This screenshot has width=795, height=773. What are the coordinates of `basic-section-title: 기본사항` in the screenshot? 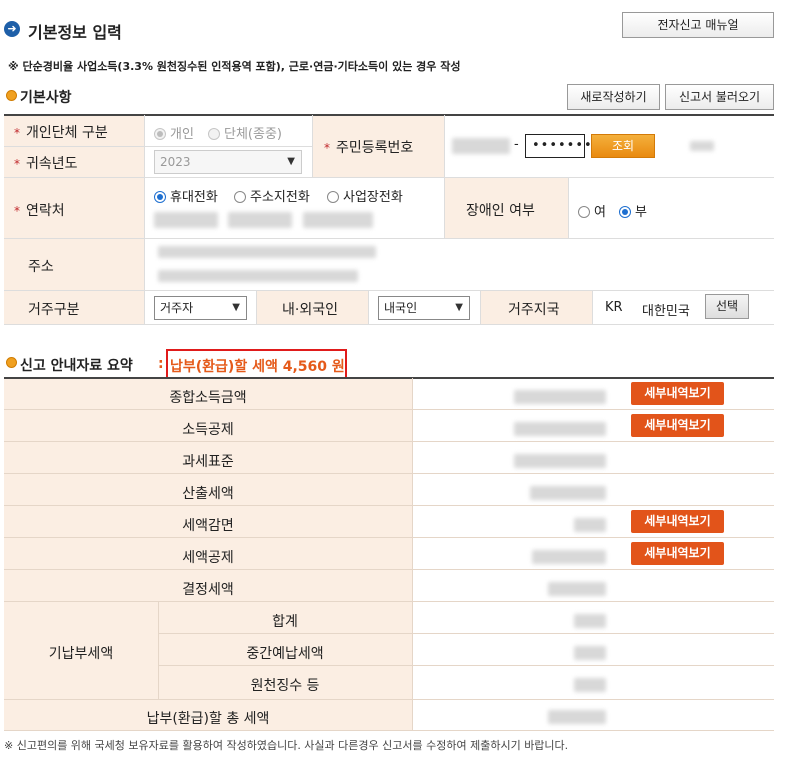 It's located at (46, 98).